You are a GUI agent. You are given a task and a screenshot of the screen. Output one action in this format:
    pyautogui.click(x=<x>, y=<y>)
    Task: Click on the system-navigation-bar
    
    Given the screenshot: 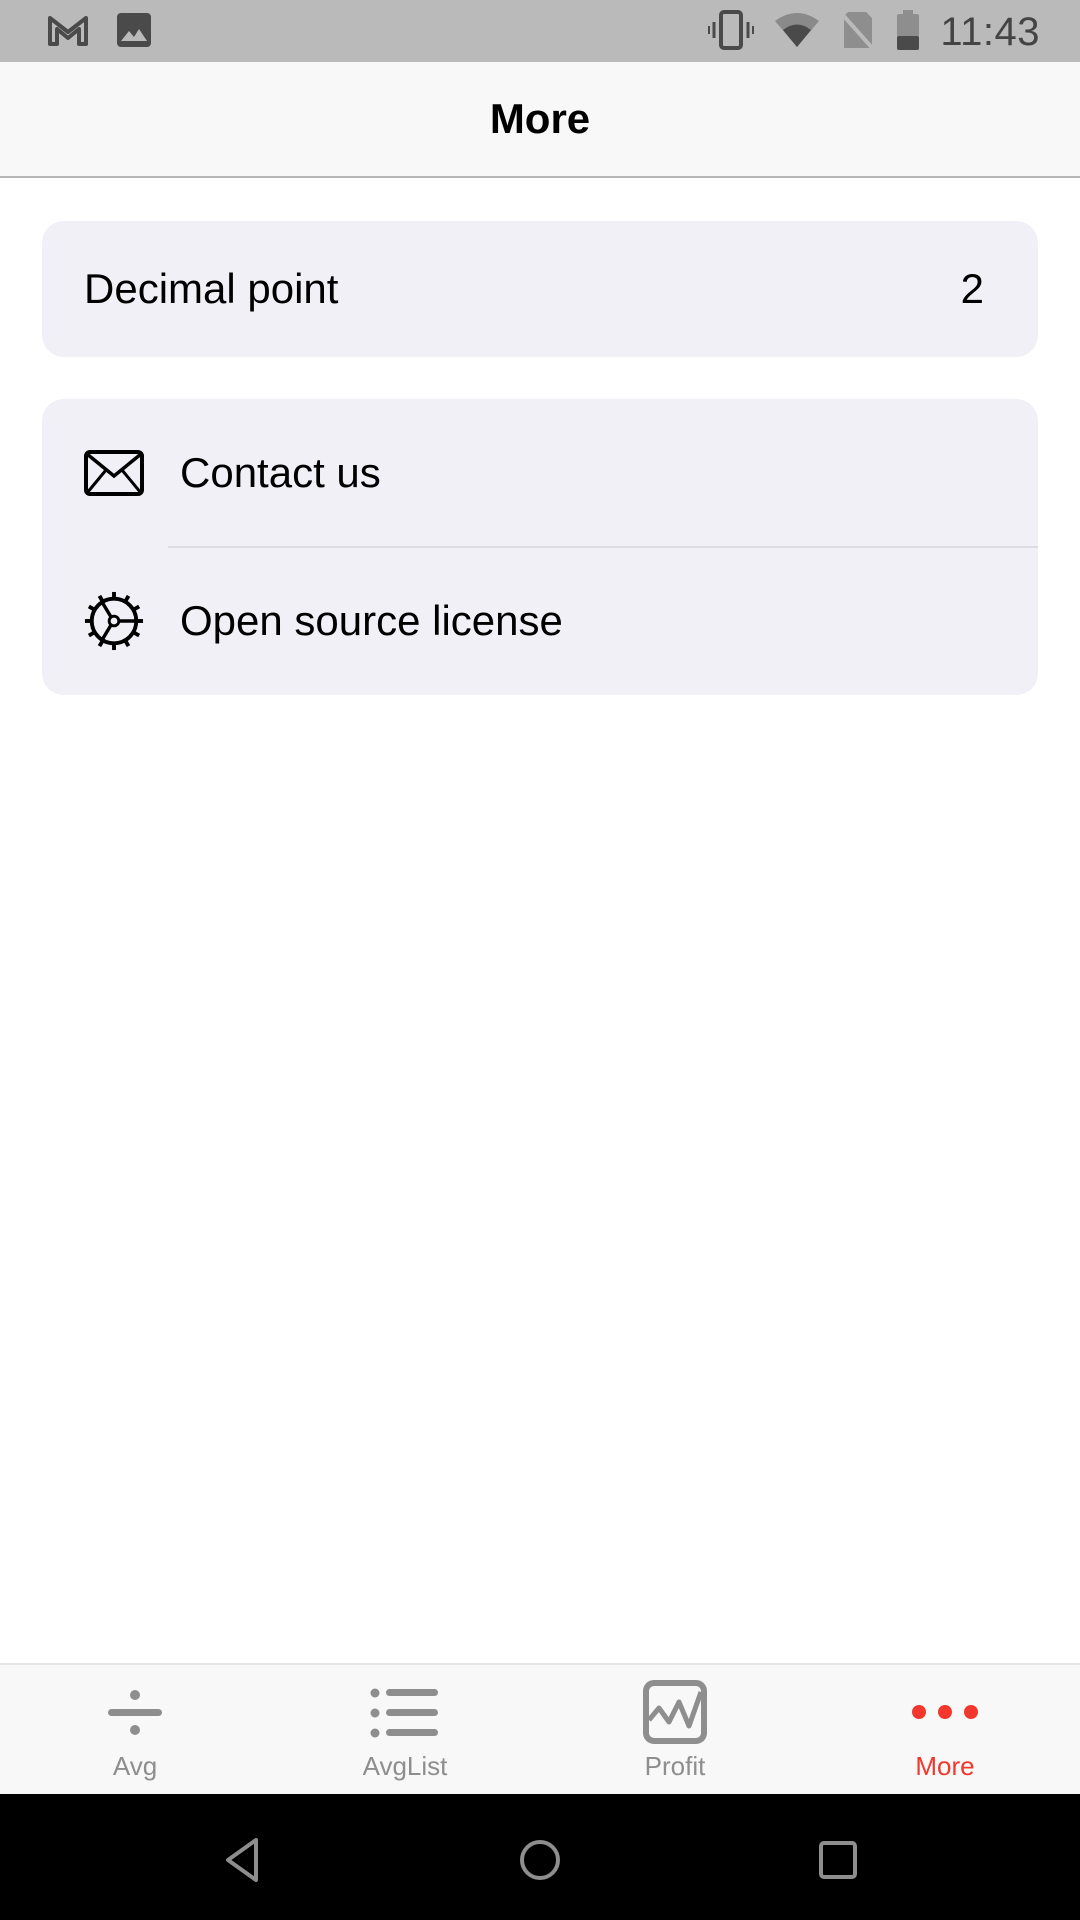 What is the action you would take?
    pyautogui.click(x=540, y=1857)
    